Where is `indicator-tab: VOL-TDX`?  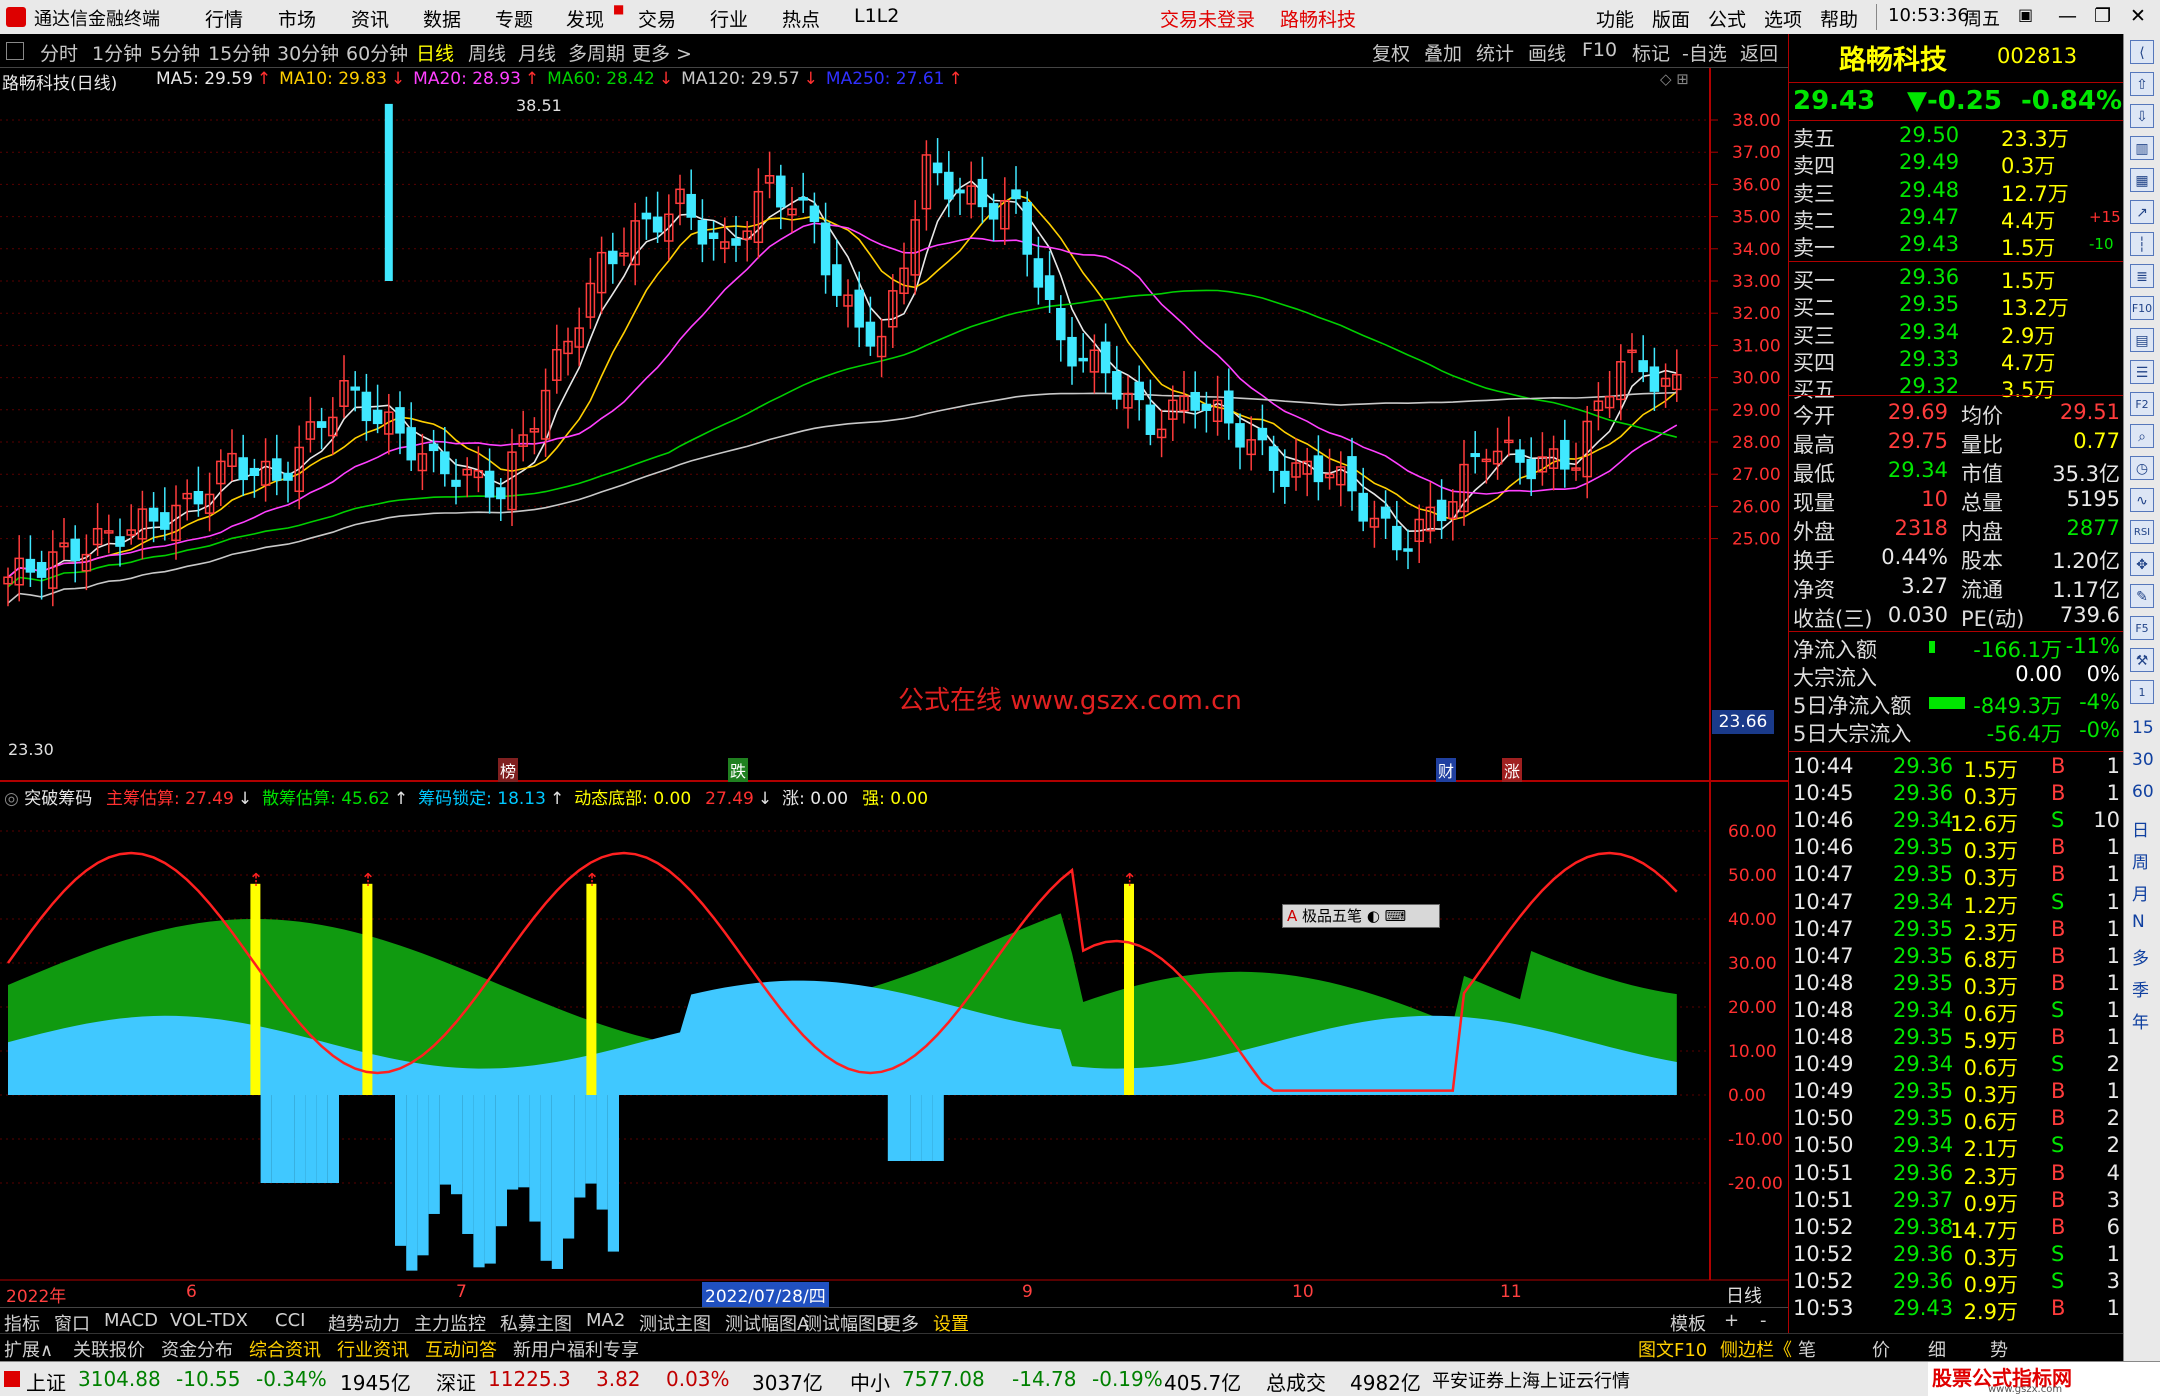
indicator-tab: VOL-TDX is located at coordinates (209, 1320).